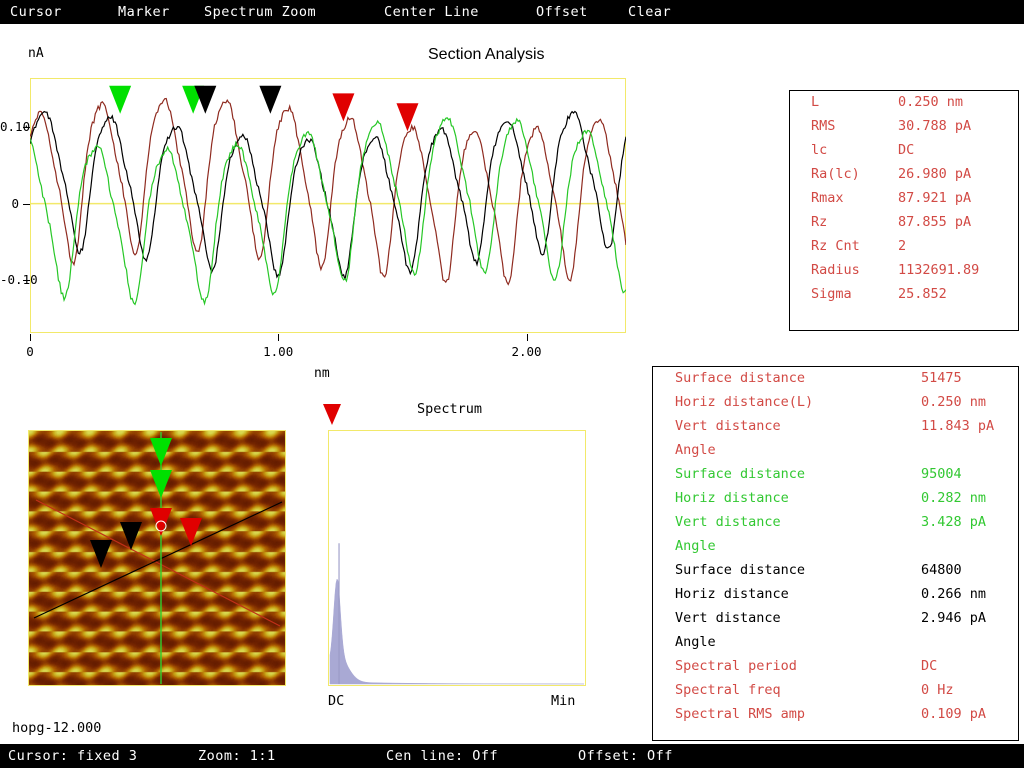 Image resolution: width=1024 pixels, height=768 pixels. I want to click on stats-row: RMS 30.788 pA, so click(904, 127).